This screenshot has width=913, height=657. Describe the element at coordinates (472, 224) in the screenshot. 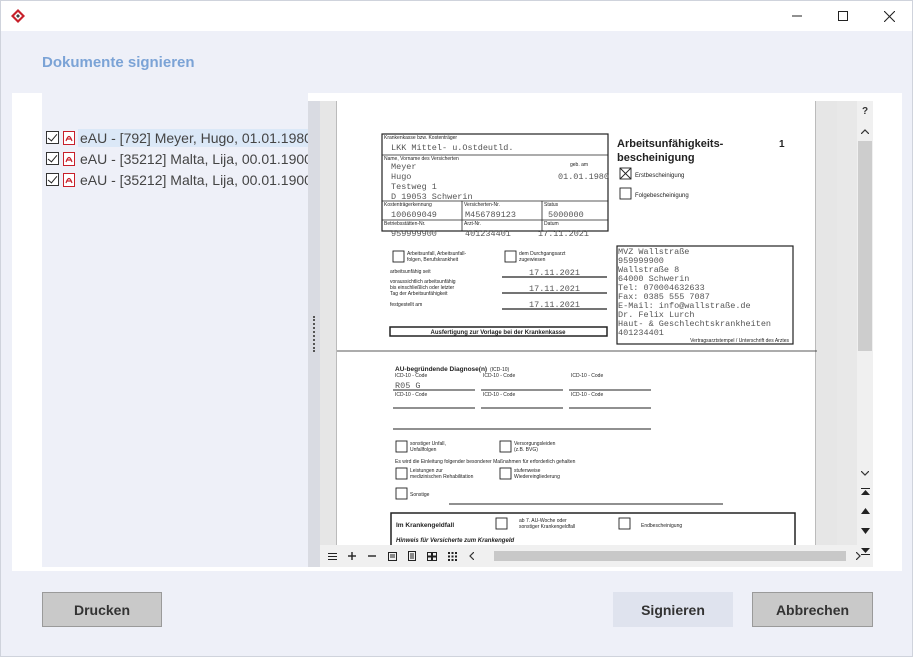

I see `lanr-caption: Arzt-Nr.` at that location.